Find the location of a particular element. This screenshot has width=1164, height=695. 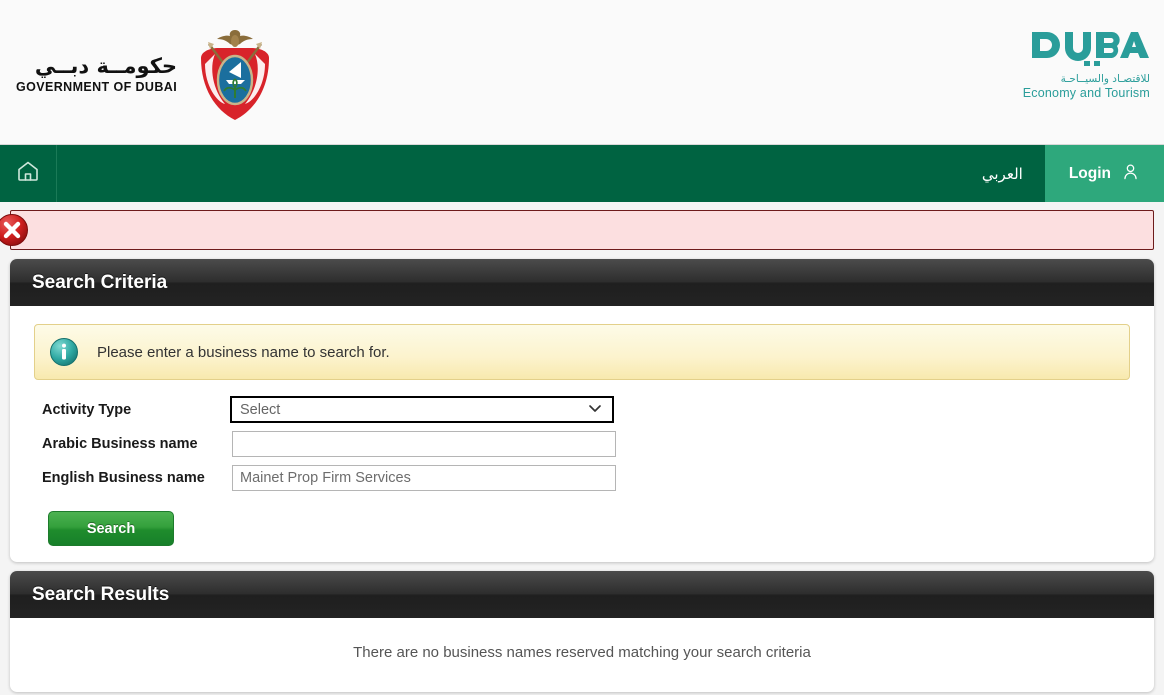

arabic-business-name-label: Arabic Business name is located at coordinates (120, 444).